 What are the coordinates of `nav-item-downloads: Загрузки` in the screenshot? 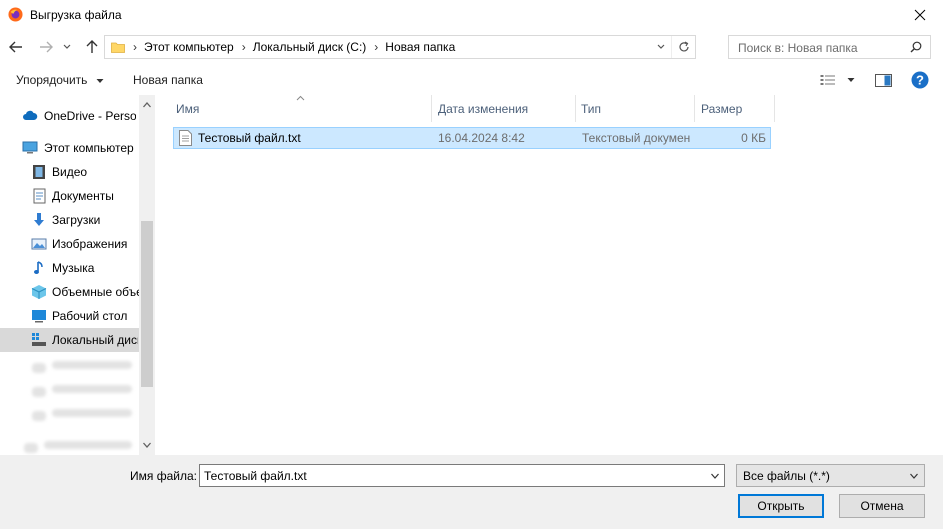 It's located at (70, 220).